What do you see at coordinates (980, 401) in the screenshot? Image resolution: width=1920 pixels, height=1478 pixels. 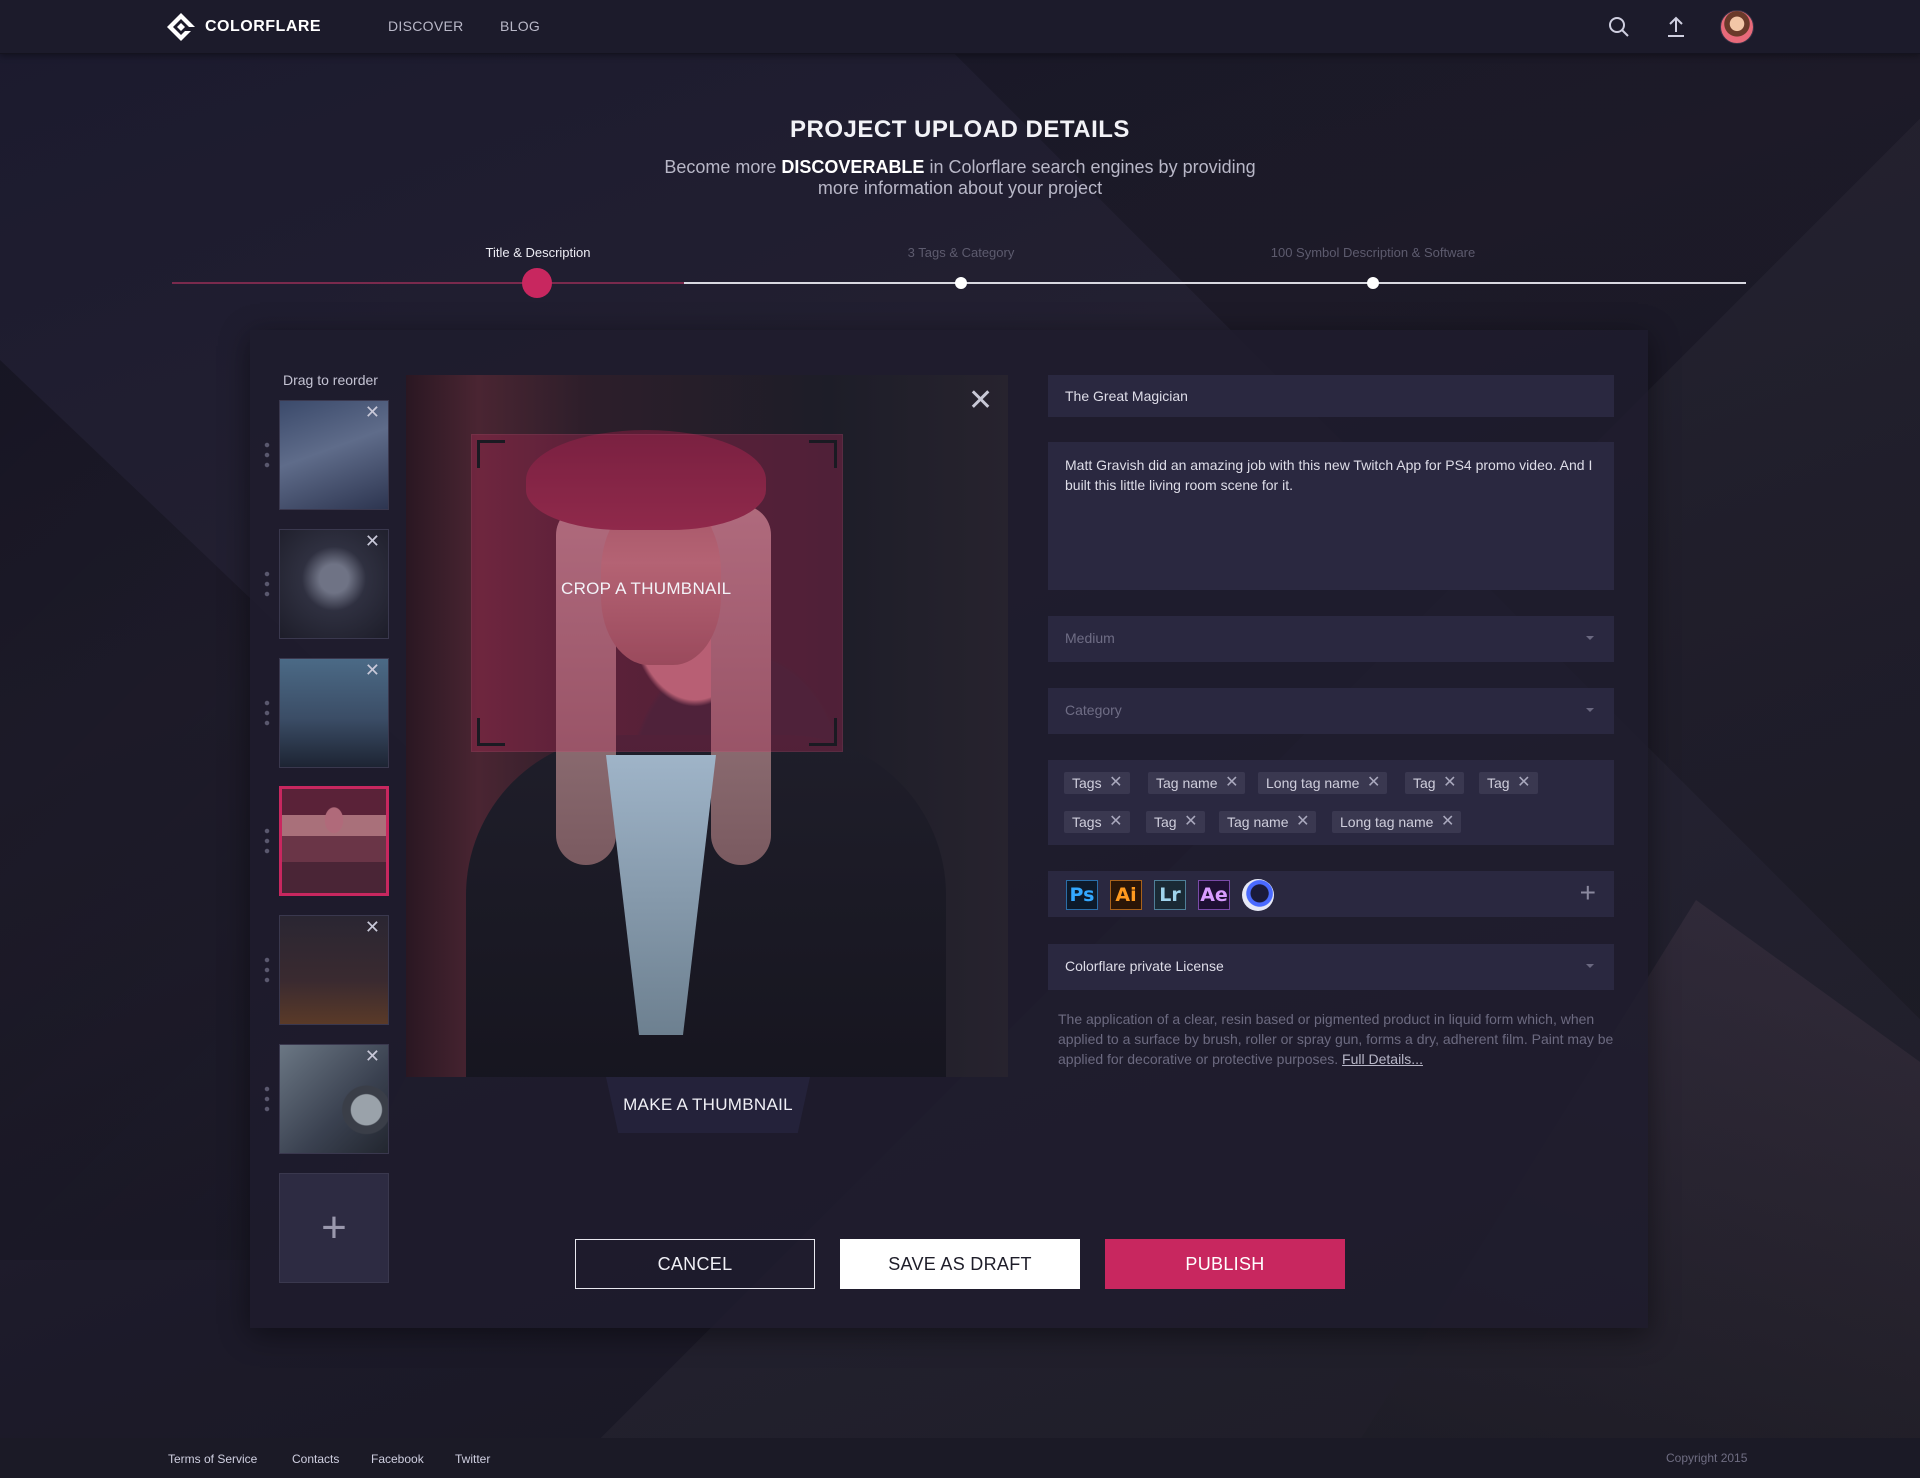 I see `close-image-icon: ✕` at bounding box center [980, 401].